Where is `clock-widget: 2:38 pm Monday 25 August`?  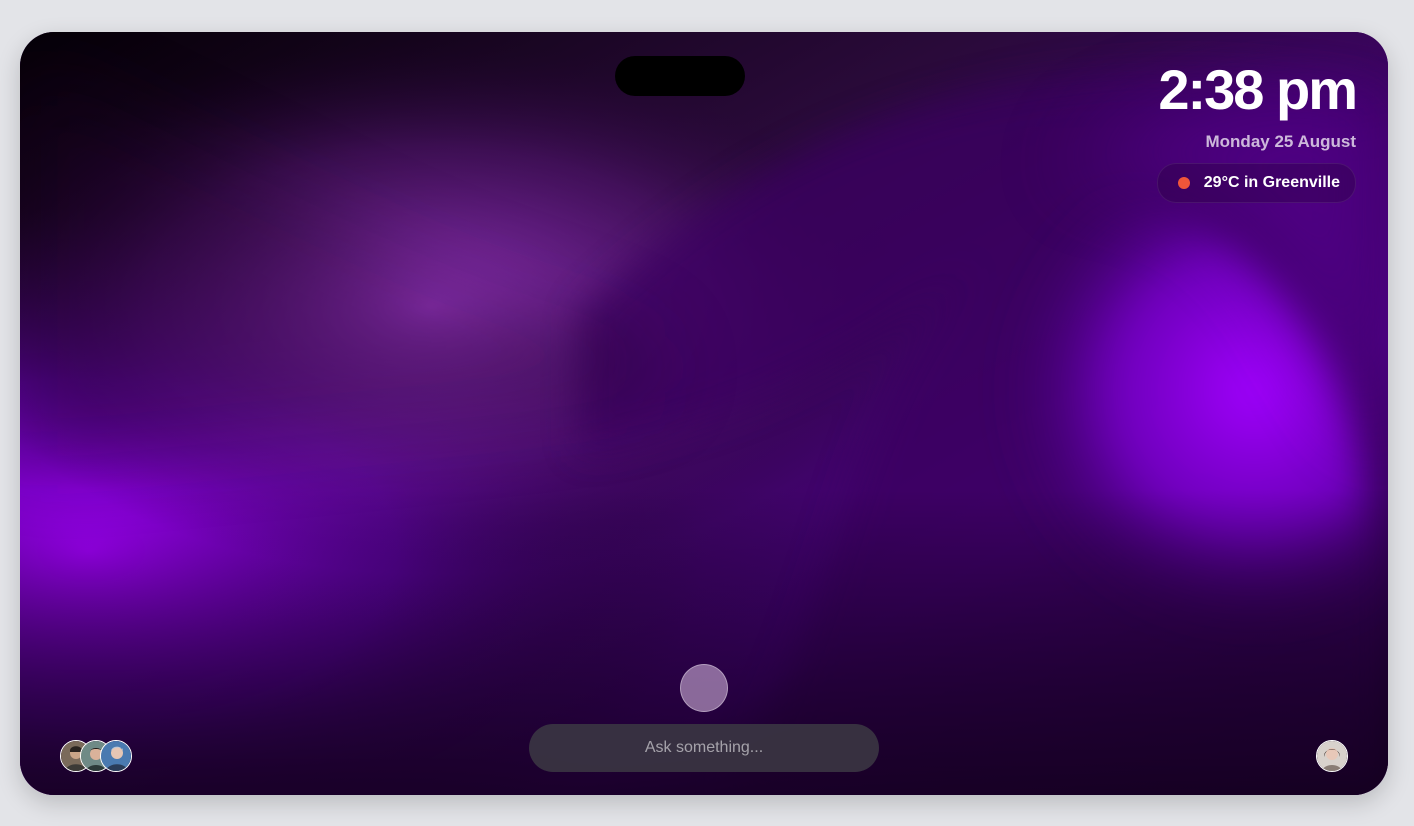 clock-widget: 2:38 pm Monday 25 August is located at coordinates (1258, 105).